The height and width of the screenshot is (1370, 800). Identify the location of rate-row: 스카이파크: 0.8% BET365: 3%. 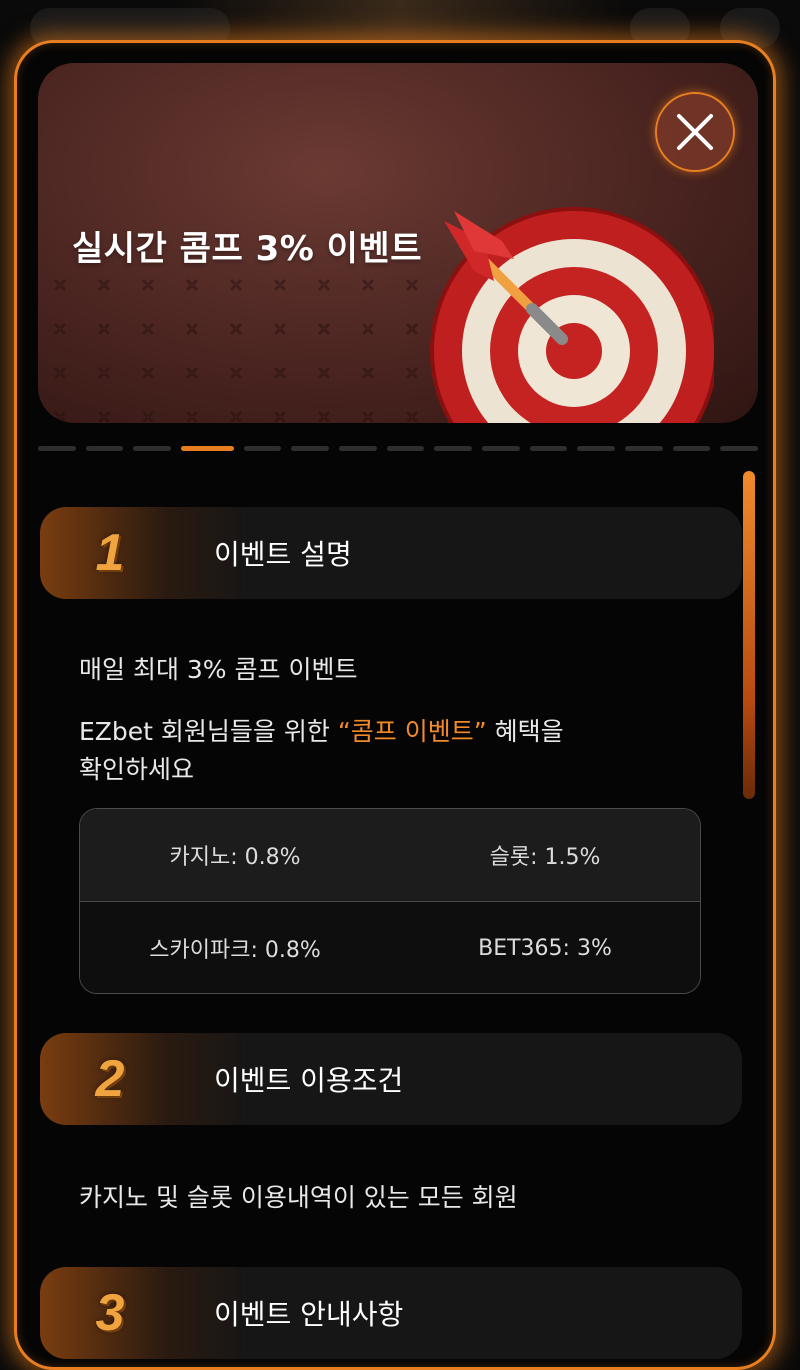
(390, 947).